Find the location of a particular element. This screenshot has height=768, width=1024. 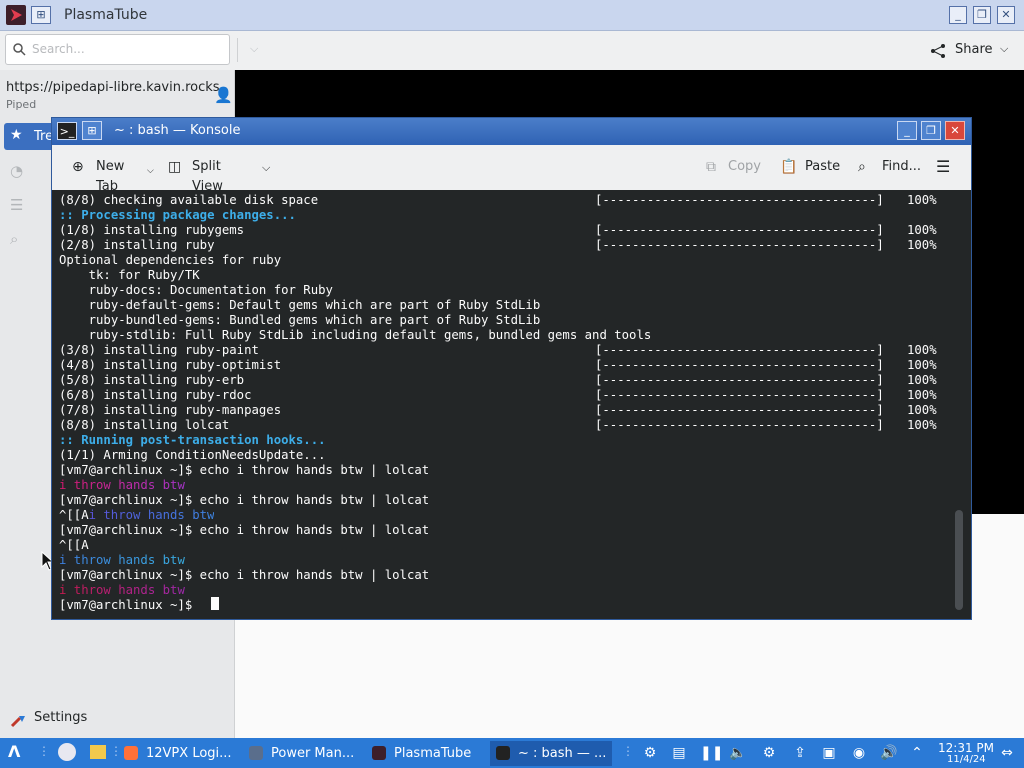

settings-icon: ⚙ is located at coordinates (769, 753).